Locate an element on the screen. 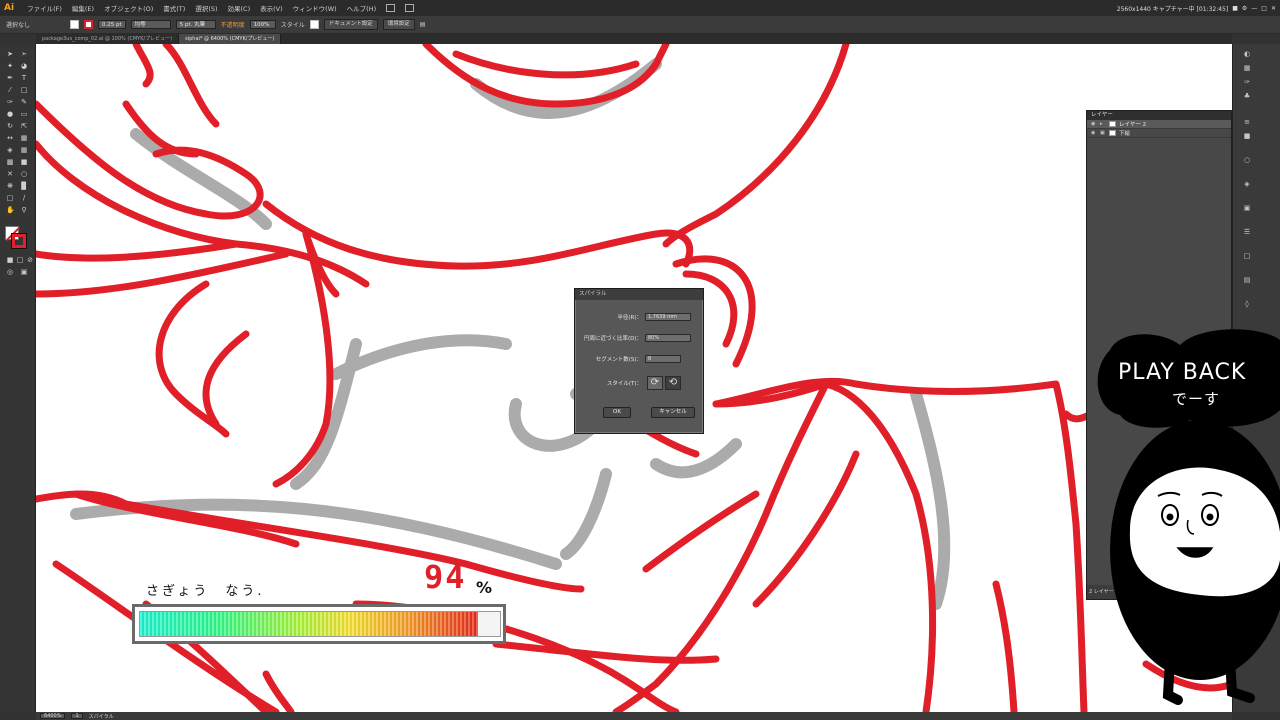 Image resolution: width=1280 pixels, height=720 pixels. color-panel-icon: ◐ is located at coordinates (1247, 54).